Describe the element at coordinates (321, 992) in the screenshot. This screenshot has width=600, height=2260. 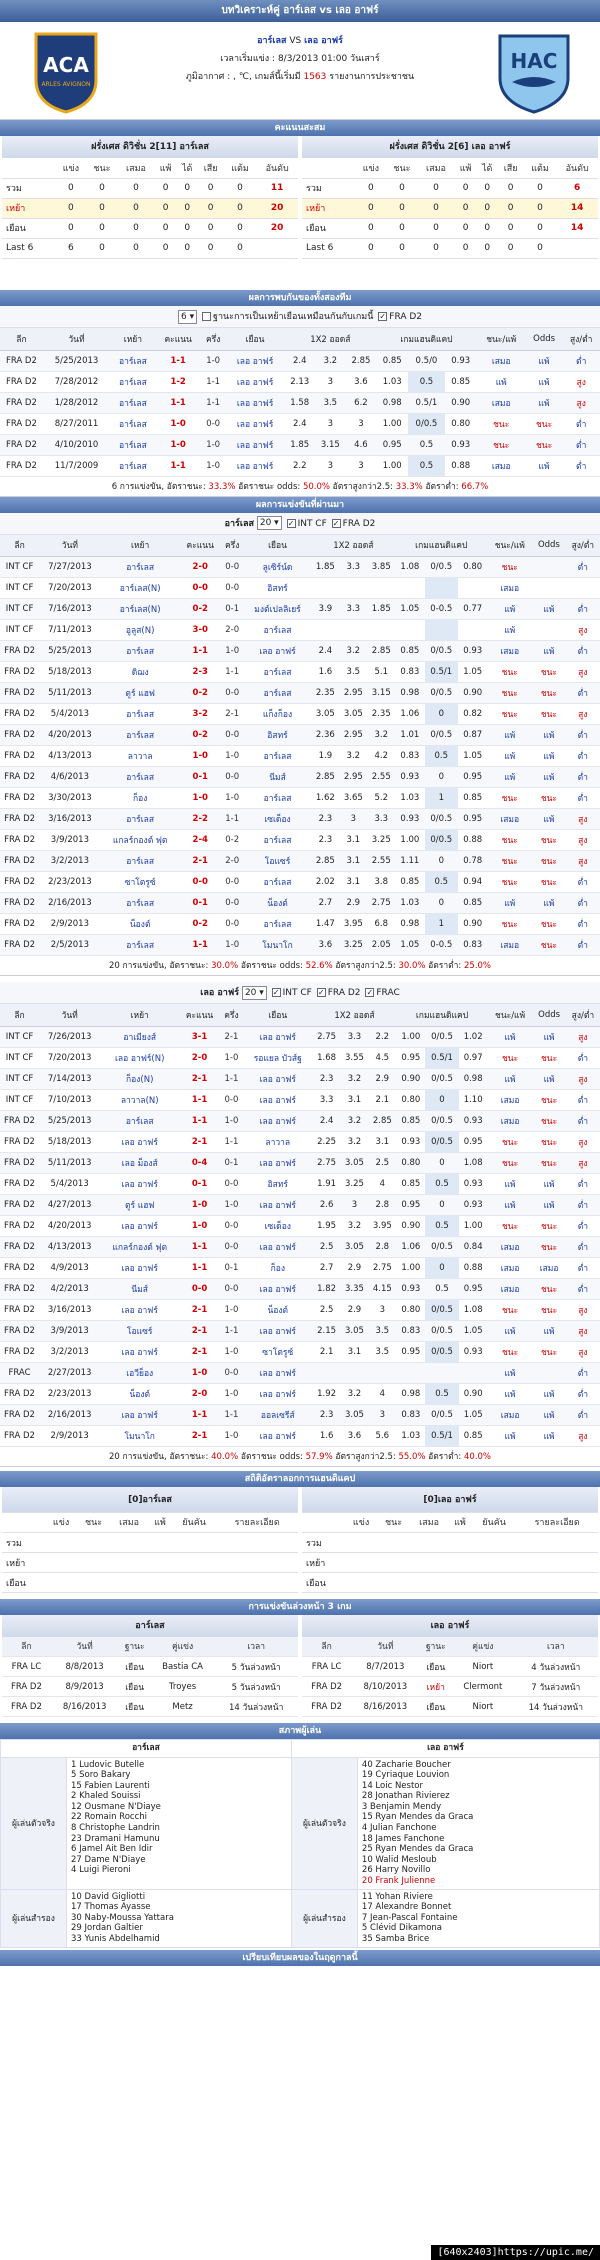
I see `away-fra-d2-checkbox: ✓` at that location.